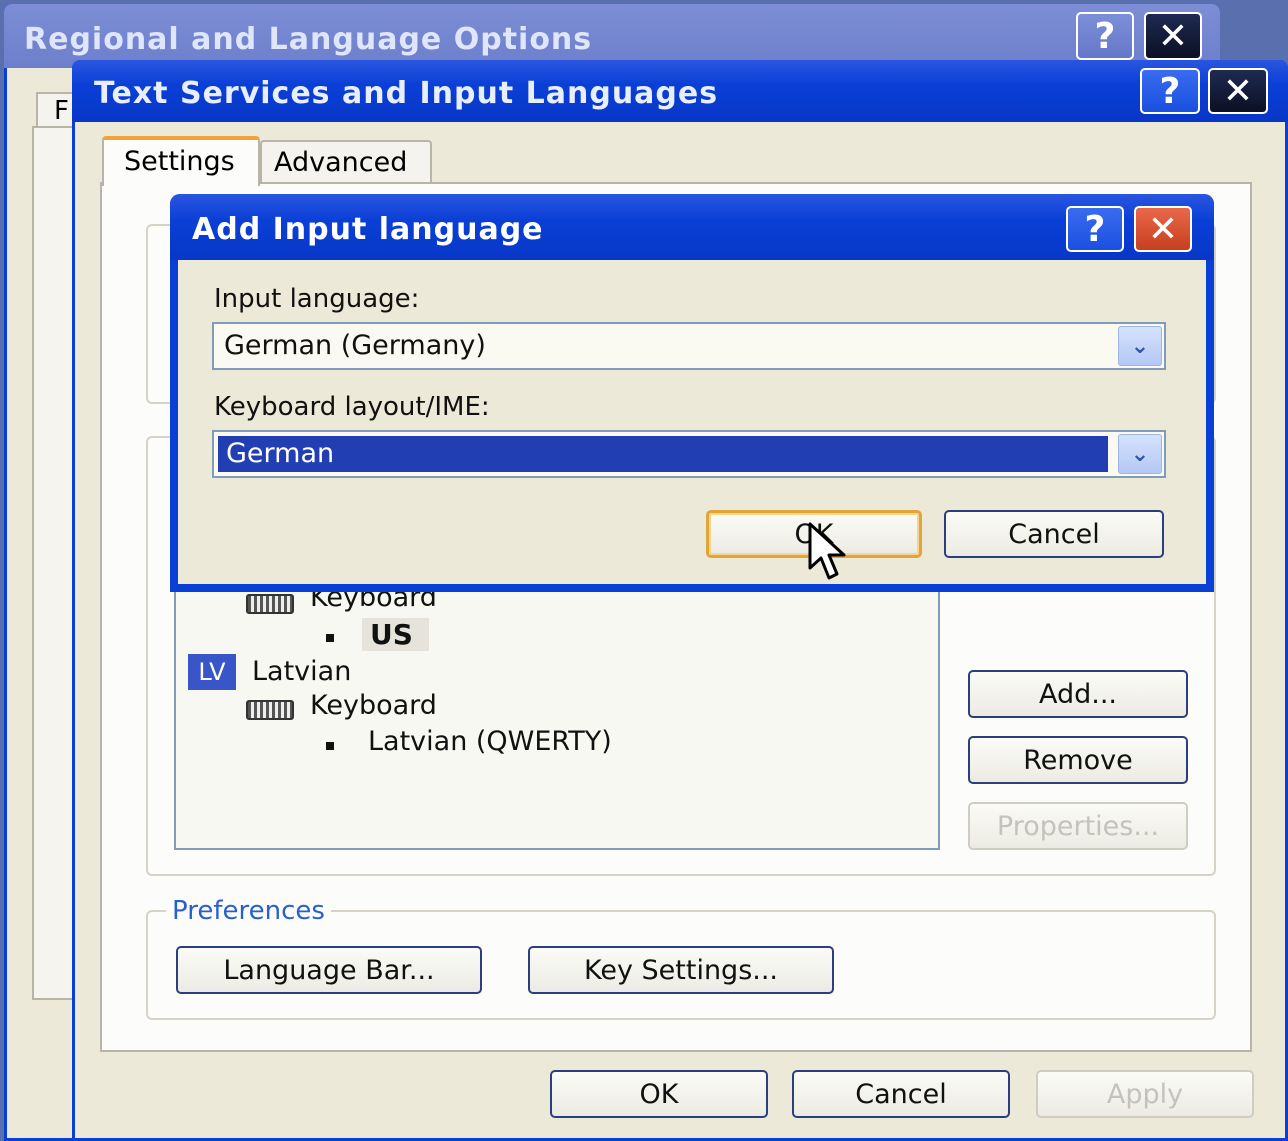 Image resolution: width=1288 pixels, height=1141 pixels. What do you see at coordinates (308, 39) in the screenshot?
I see `regional-window-title: Regional and Language Options` at bounding box center [308, 39].